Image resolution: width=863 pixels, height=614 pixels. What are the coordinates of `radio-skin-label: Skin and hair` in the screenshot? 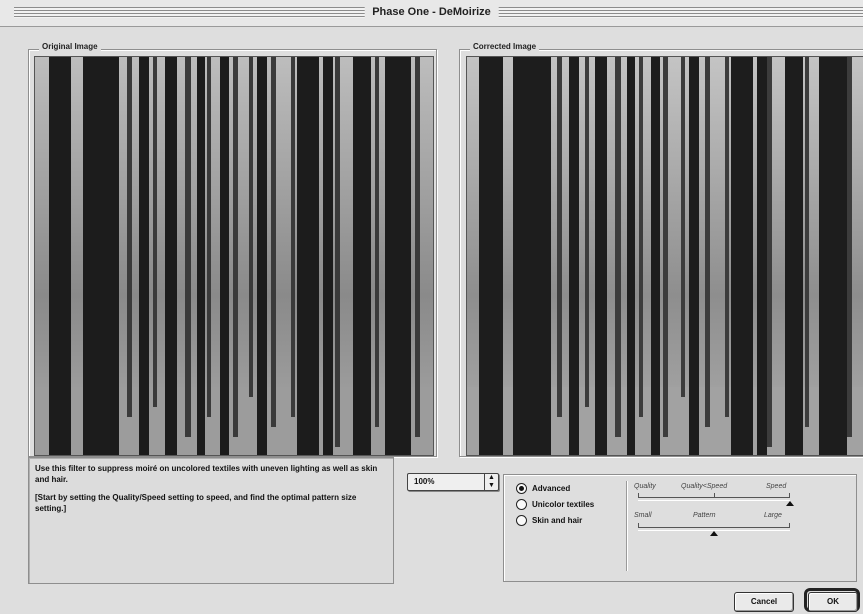 It's located at (557, 520).